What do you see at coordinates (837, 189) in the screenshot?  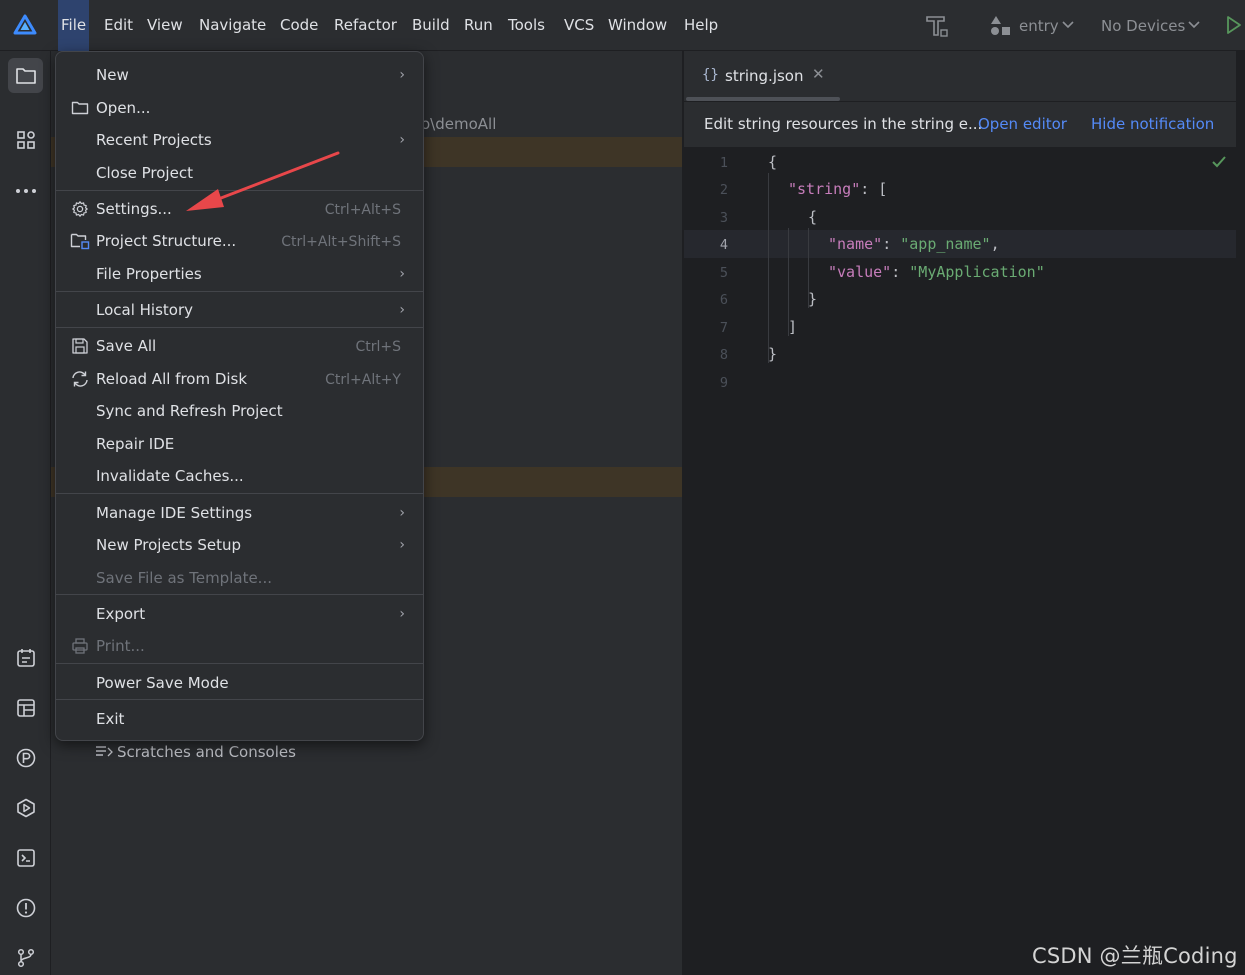 I see `code-line-2: "string": [` at bounding box center [837, 189].